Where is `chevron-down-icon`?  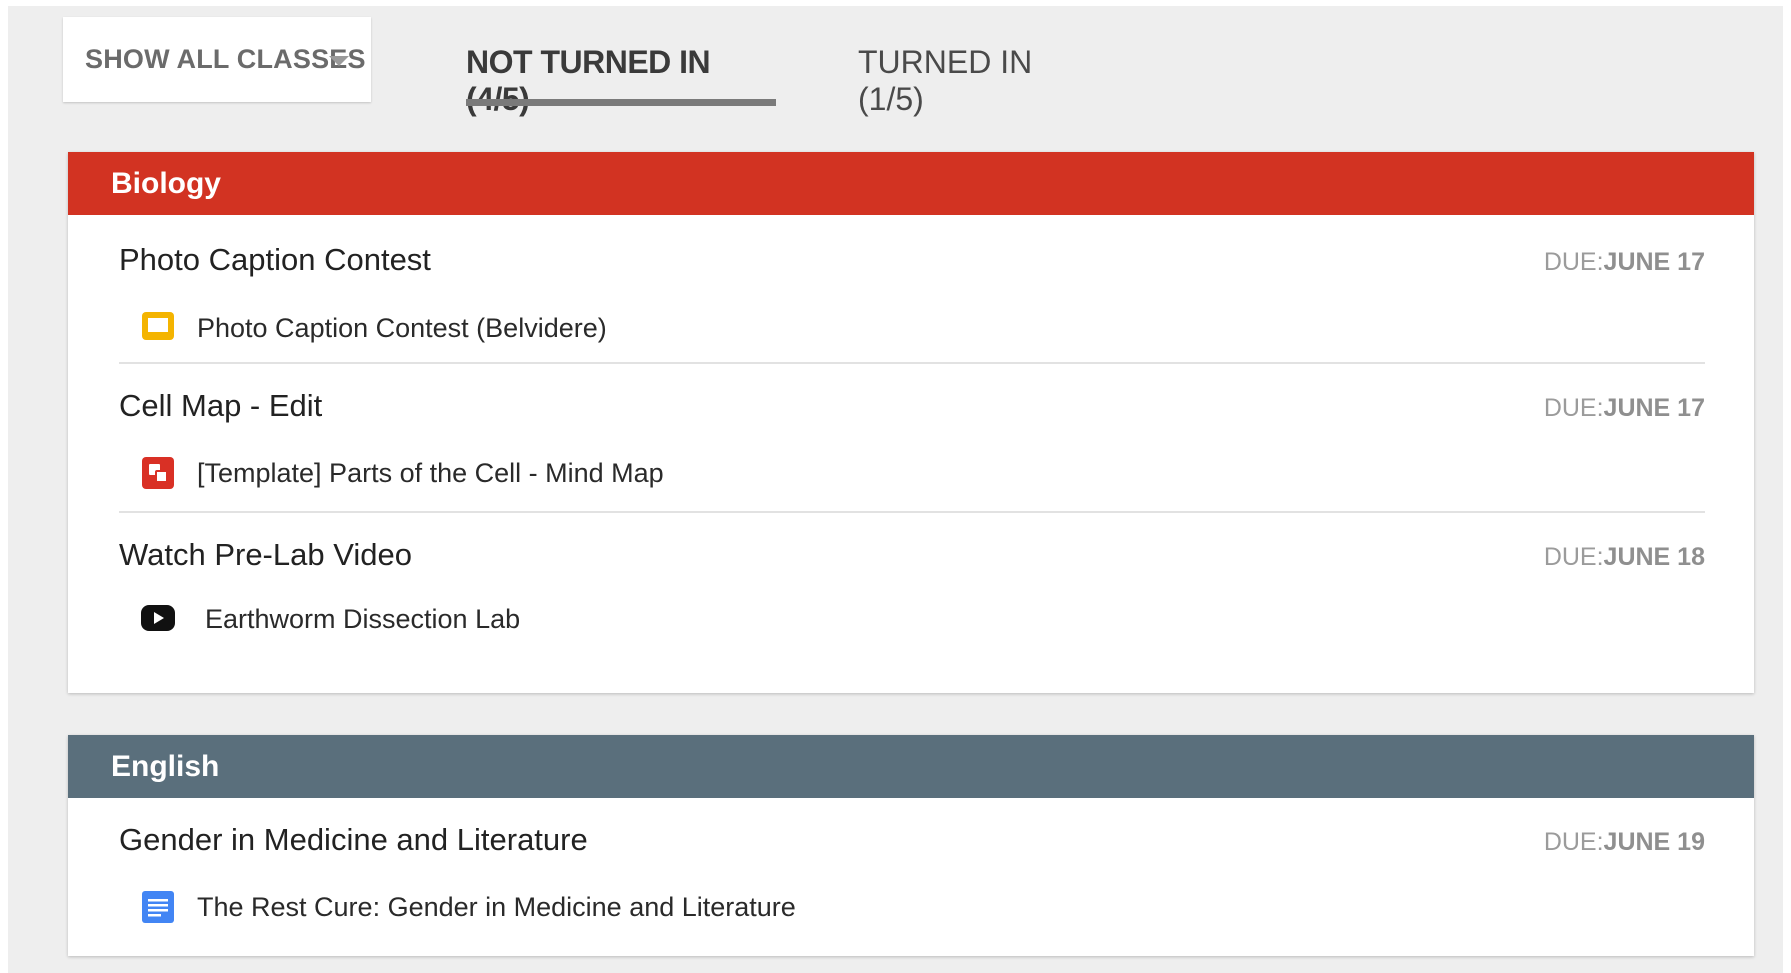
chevron-down-icon is located at coordinates (339, 61).